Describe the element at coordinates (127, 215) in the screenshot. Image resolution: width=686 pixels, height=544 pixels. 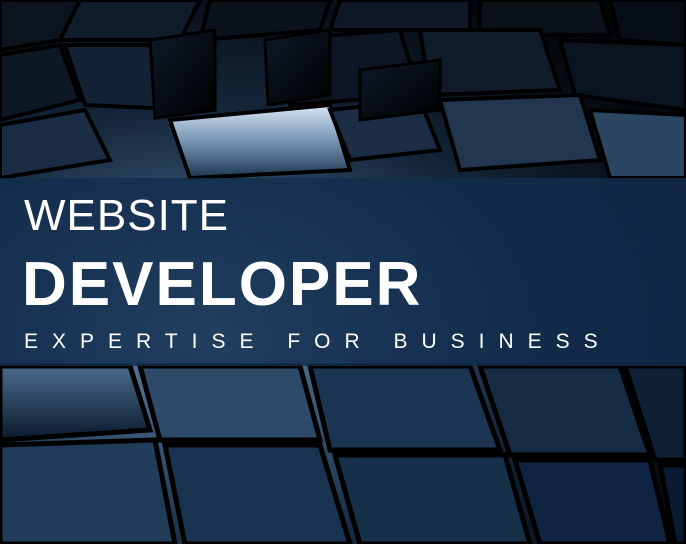
I see `title-website: WEBSITE` at that location.